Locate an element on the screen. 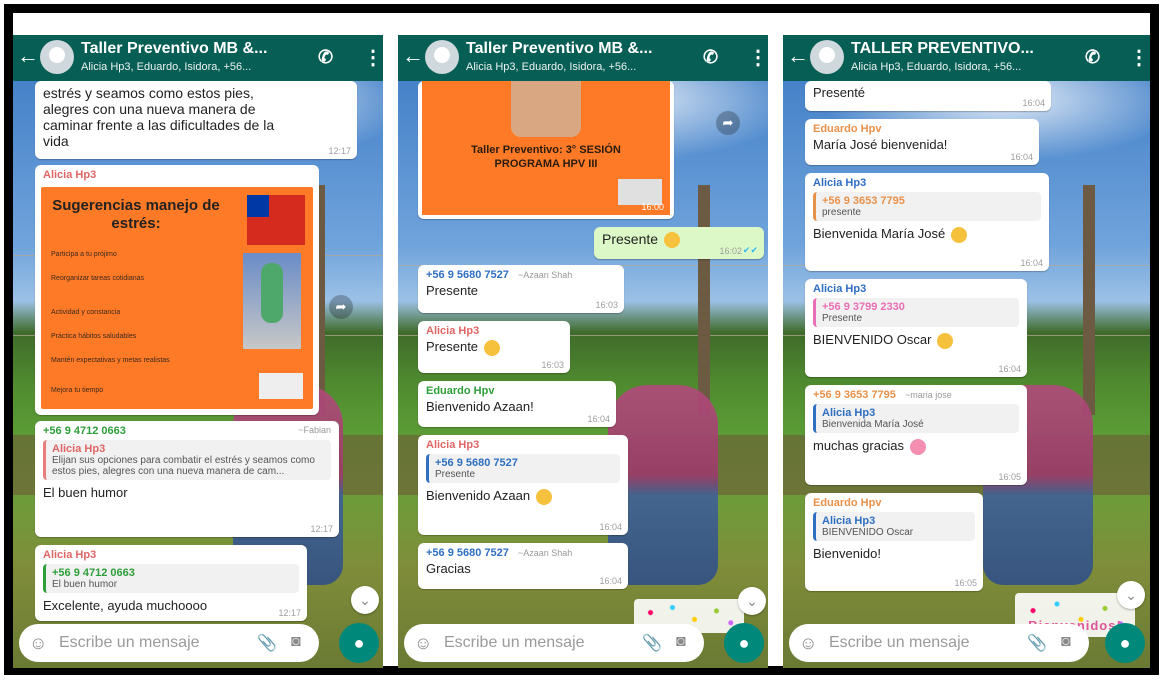 The width and height of the screenshot is (1165, 681). message-bubble: Eduardo Hpv María José bienvenida! 16:04 is located at coordinates (922, 142).